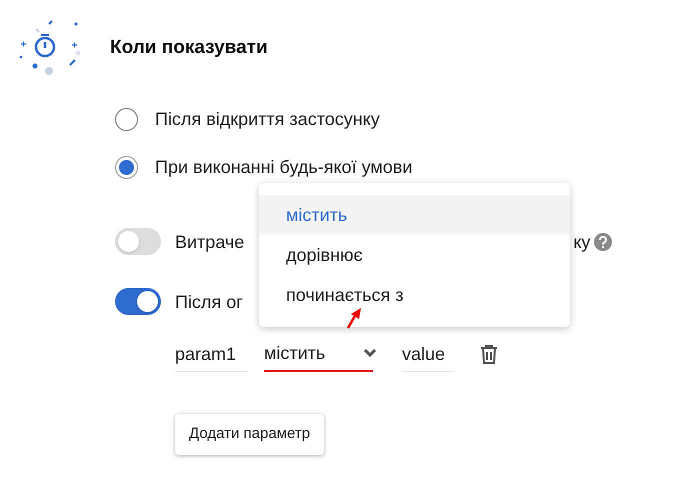 This screenshot has width=696, height=495. Describe the element at coordinates (489, 354) in the screenshot. I see `trash-icon` at that location.